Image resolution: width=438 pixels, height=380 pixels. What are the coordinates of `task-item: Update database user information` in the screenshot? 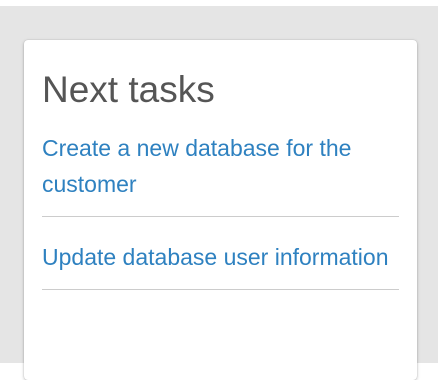 It's located at (220, 264).